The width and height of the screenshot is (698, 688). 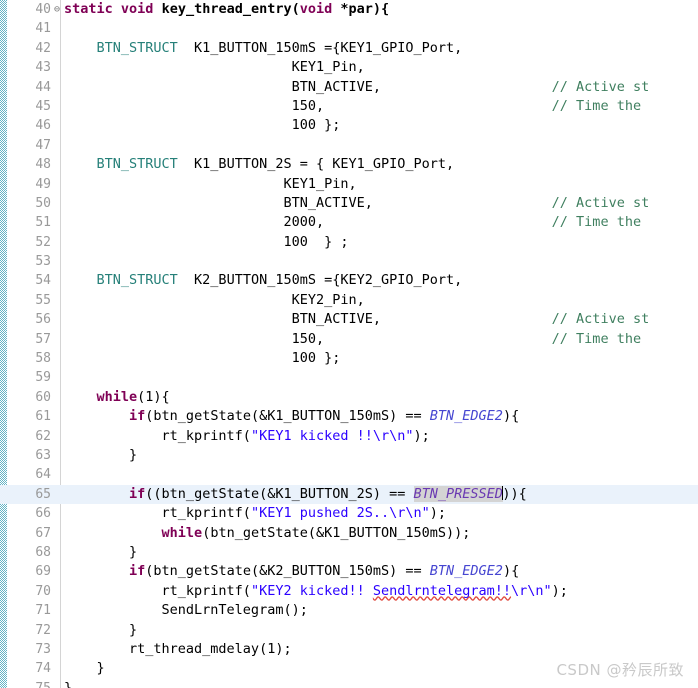 I want to click on code-token: void, so click(x=316, y=9).